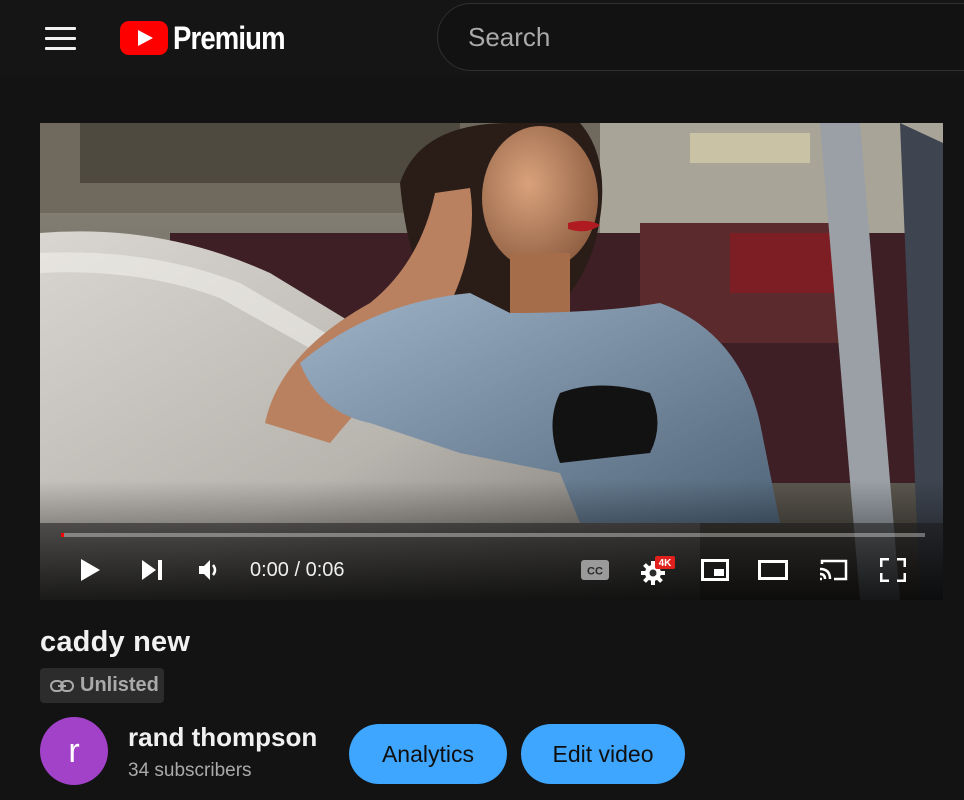  I want to click on search-input, so click(666, 37).